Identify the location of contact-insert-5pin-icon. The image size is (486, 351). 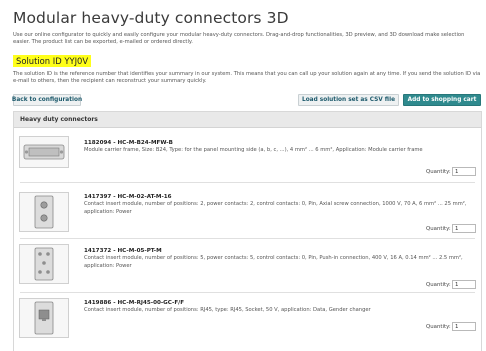
(44, 264).